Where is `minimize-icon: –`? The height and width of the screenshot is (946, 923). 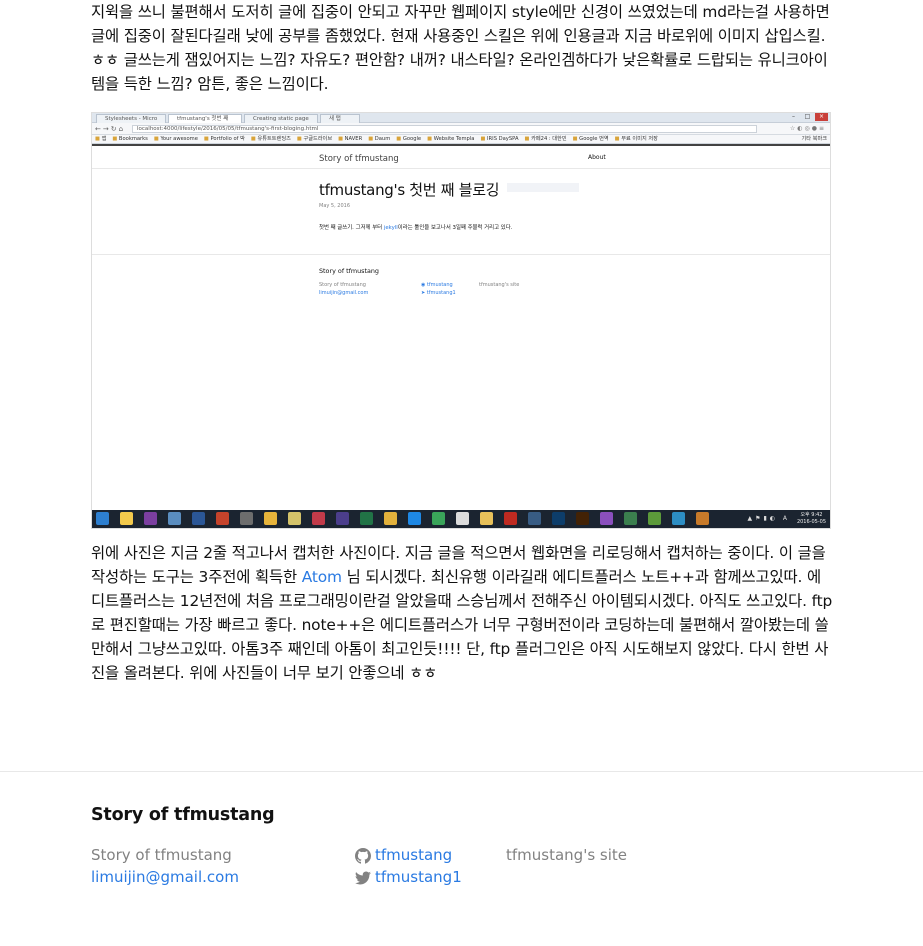 minimize-icon: – is located at coordinates (793, 116).